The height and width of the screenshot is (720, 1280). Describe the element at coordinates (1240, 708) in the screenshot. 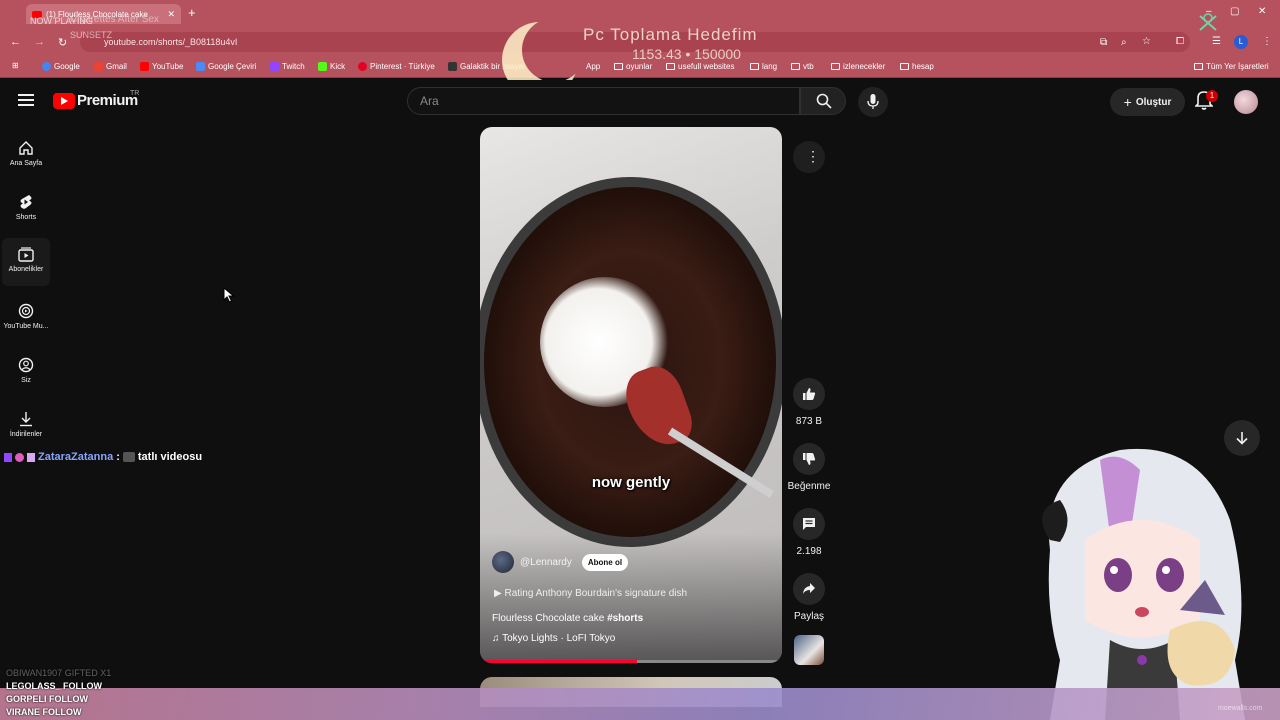

I see `wallpaper-watermark: moewalls.com` at that location.